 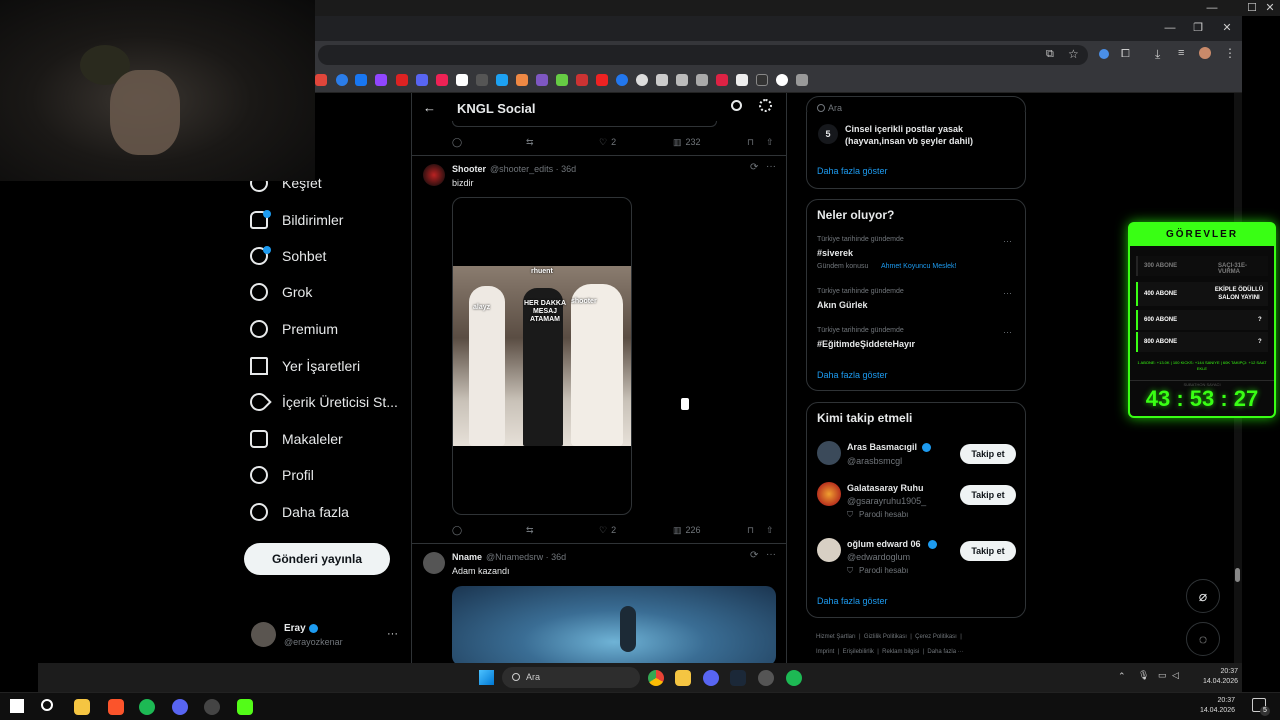 I want to click on footer-link: Imprint, so click(x=825, y=652).